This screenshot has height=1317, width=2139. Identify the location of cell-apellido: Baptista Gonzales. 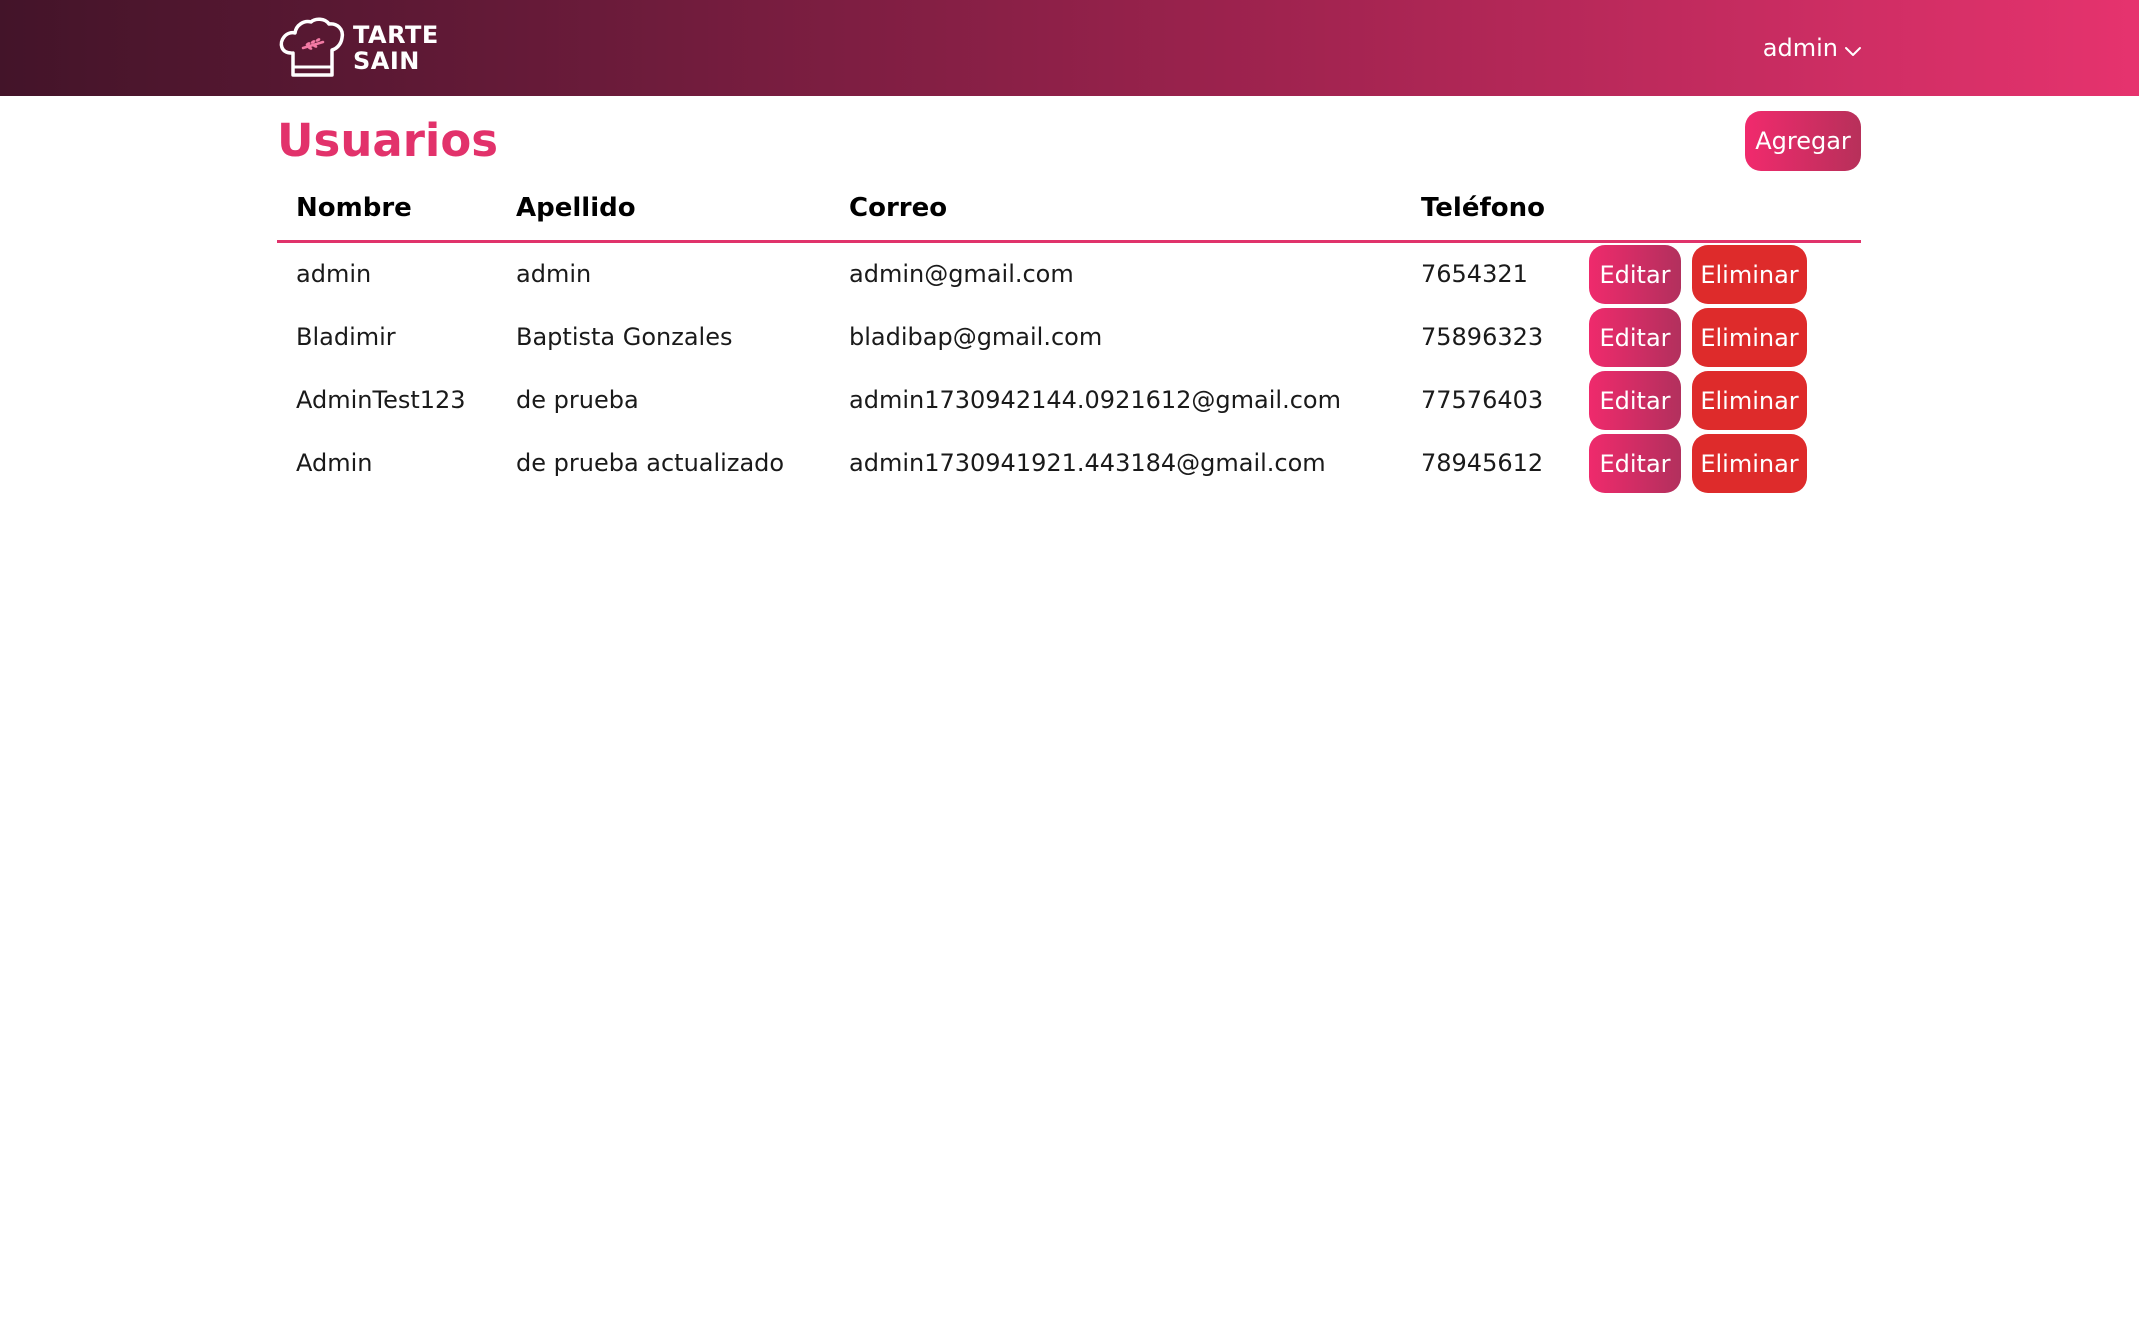
(624, 337).